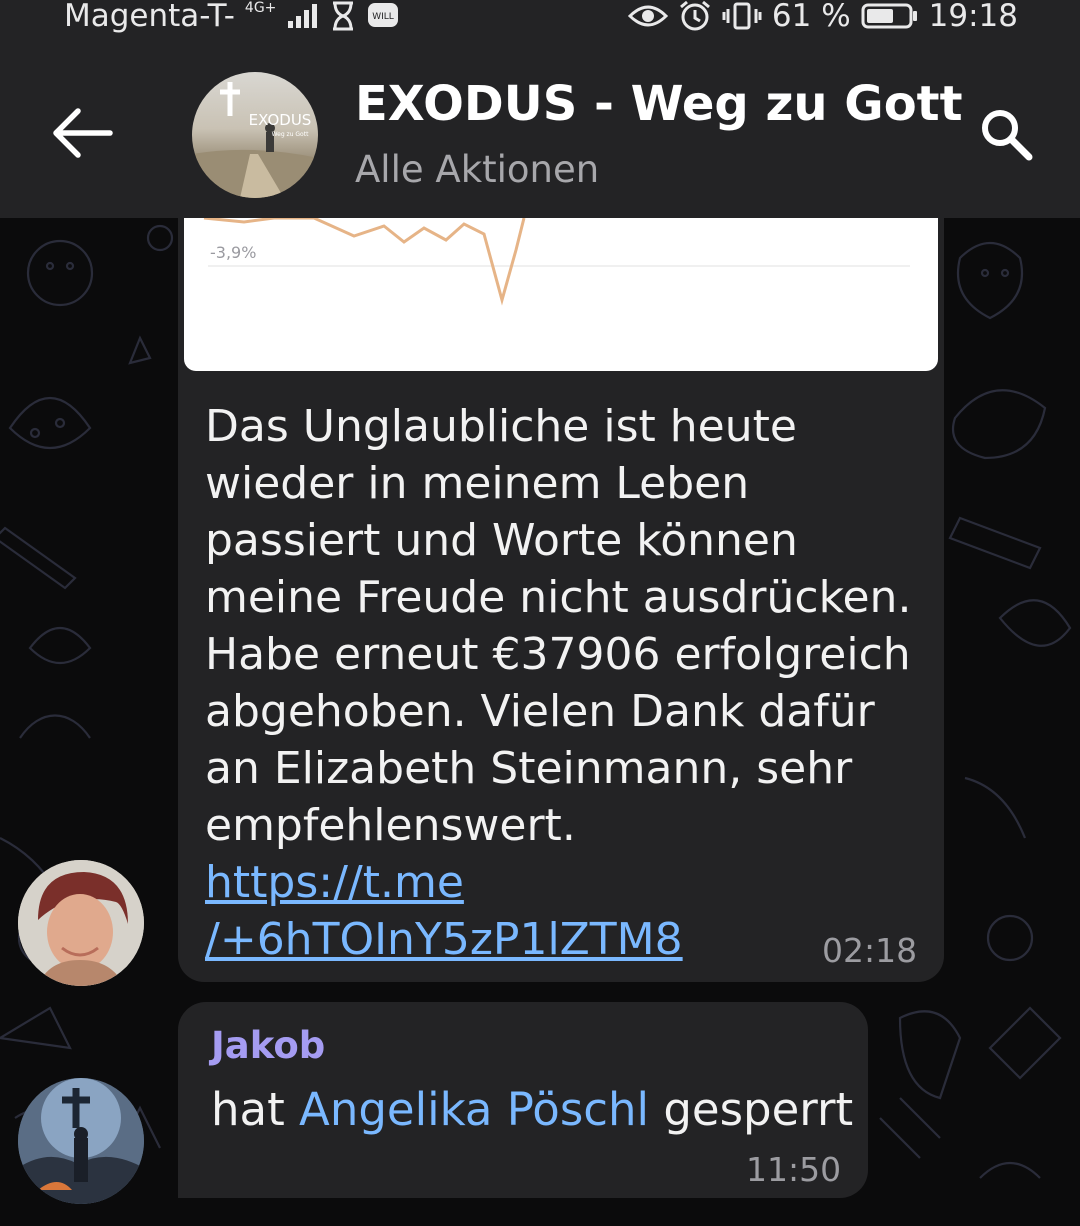 The height and width of the screenshot is (1226, 1080). Describe the element at coordinates (973, 17) in the screenshot. I see `clock: 19:18` at that location.